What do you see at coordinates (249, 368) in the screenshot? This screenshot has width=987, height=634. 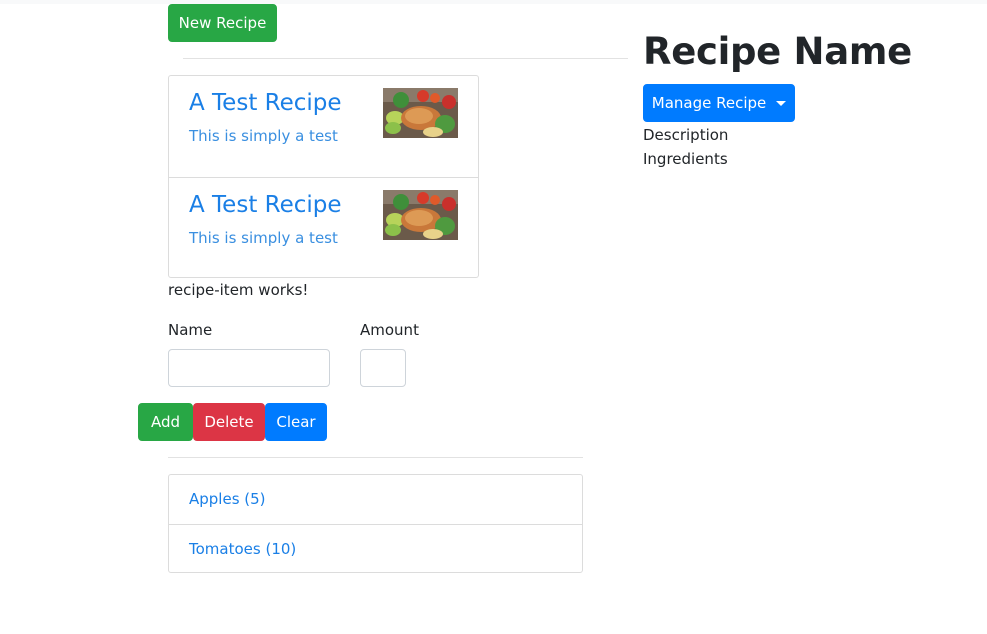 I see `name-input` at bounding box center [249, 368].